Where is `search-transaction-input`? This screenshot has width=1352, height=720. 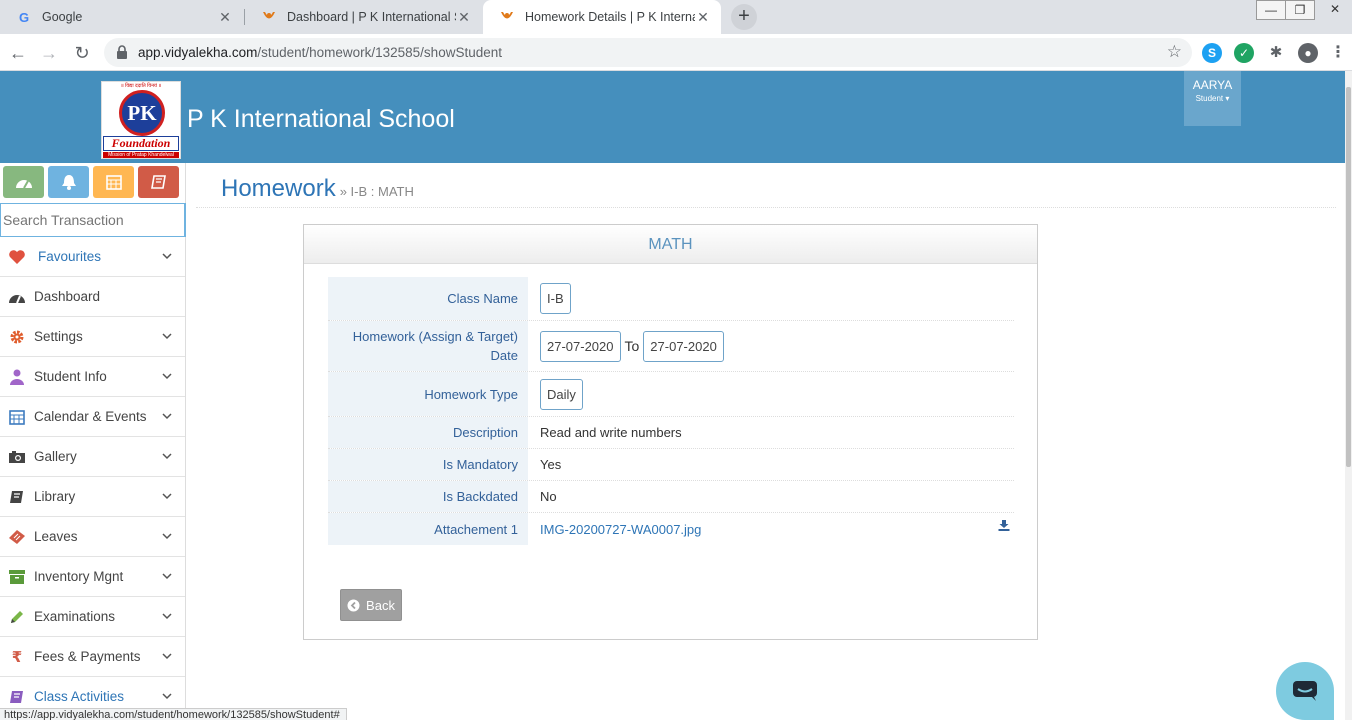 search-transaction-input is located at coordinates (93, 220).